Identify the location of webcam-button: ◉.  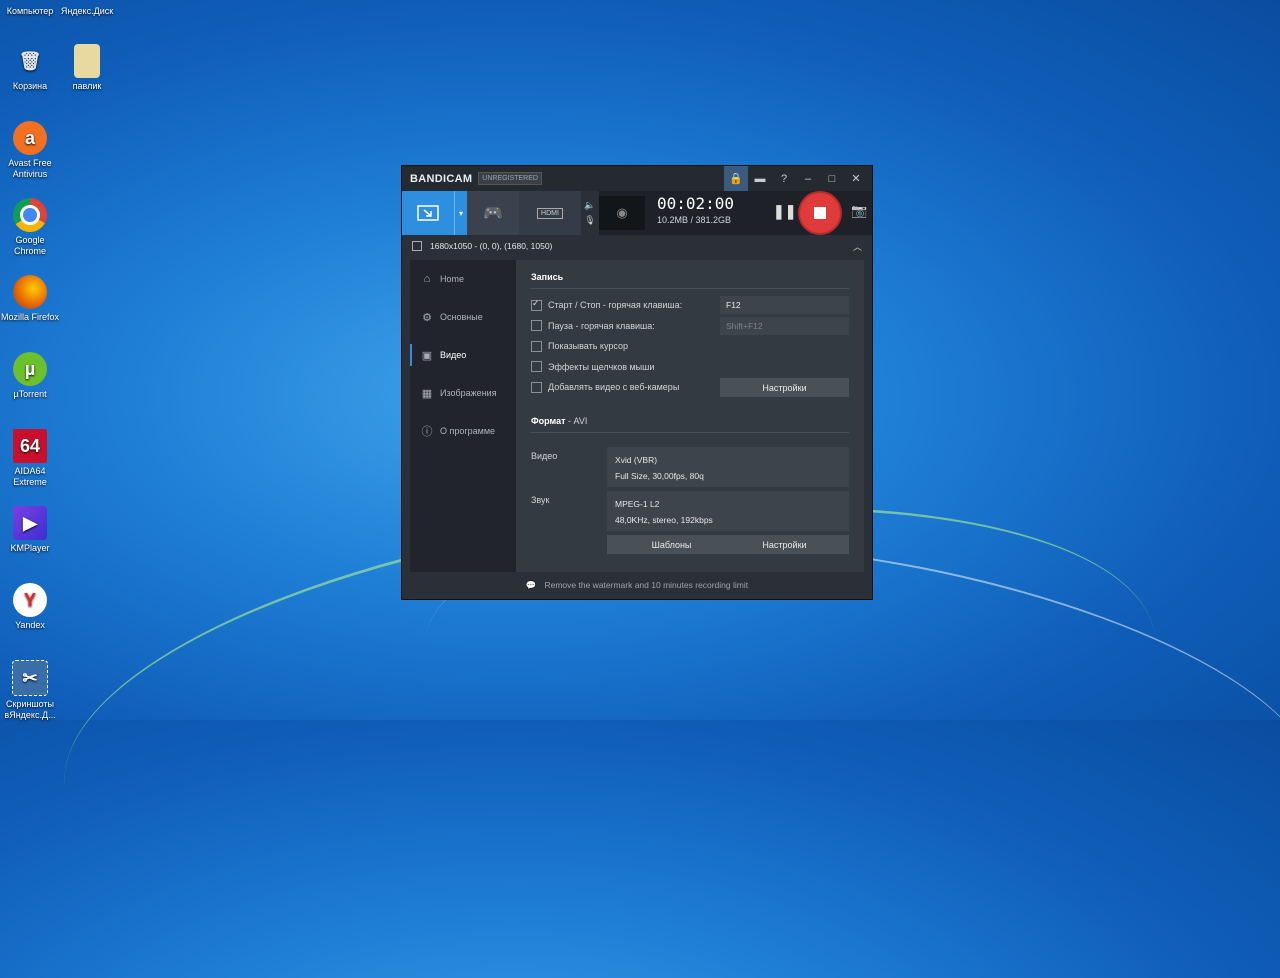
(622, 213).